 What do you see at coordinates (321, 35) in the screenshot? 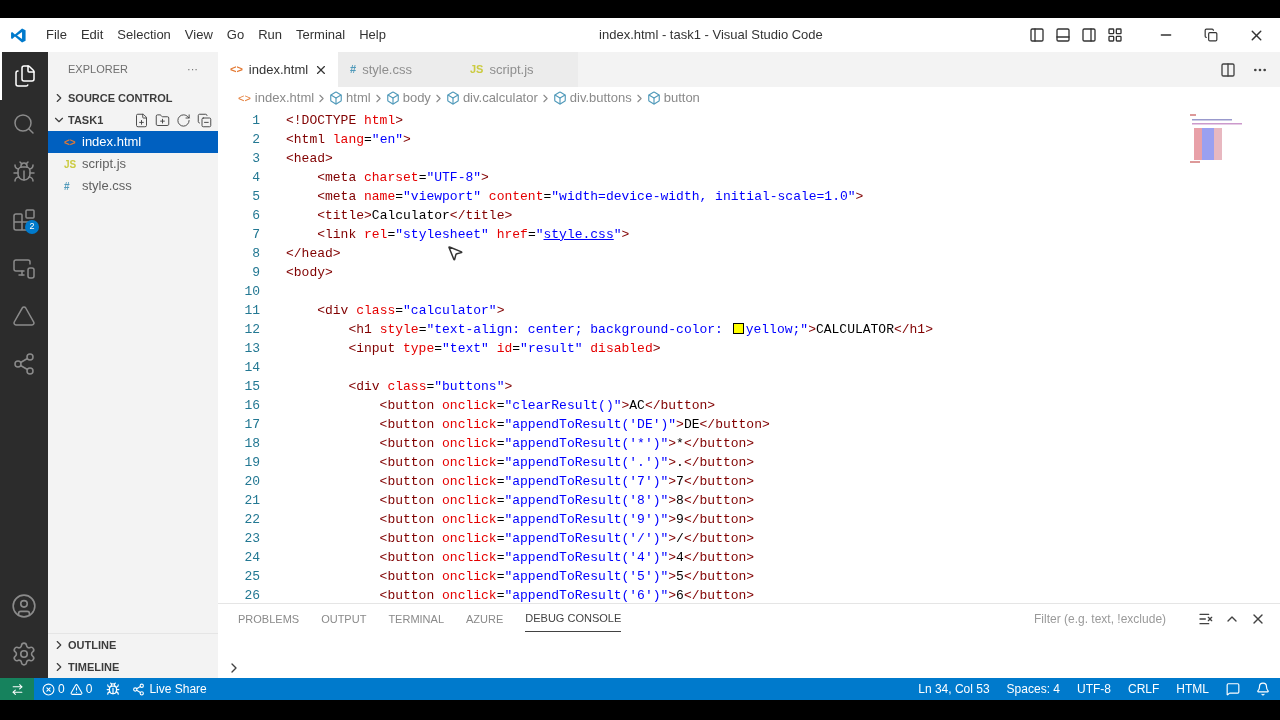
I see `menu-item: Terminal` at bounding box center [321, 35].